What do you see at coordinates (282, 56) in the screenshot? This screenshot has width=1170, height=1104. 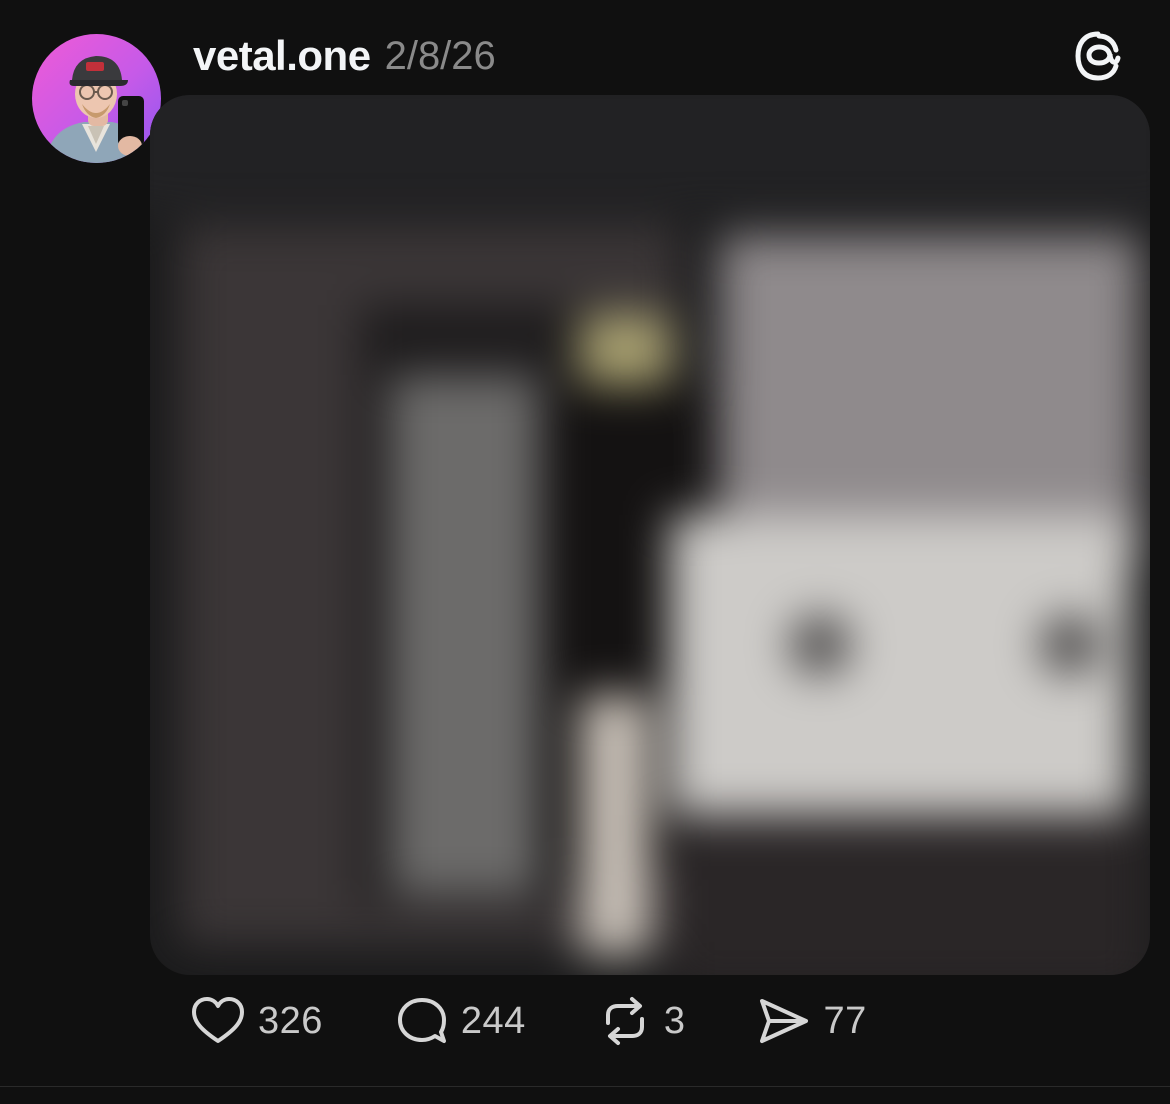 I see `username: vetal.one` at bounding box center [282, 56].